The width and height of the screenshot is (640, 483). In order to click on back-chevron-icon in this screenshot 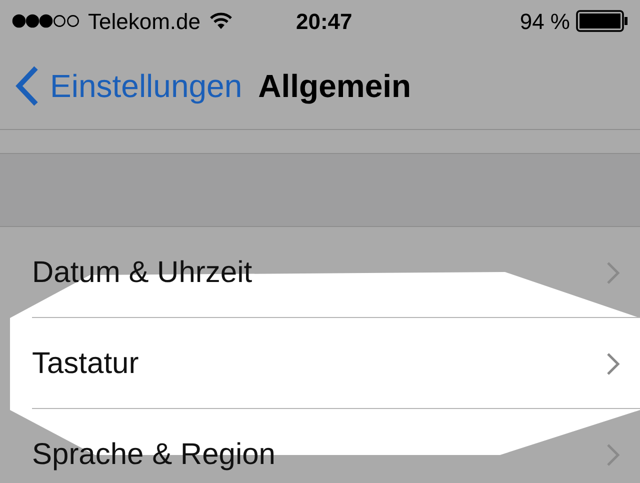, I will do `click(27, 85)`.